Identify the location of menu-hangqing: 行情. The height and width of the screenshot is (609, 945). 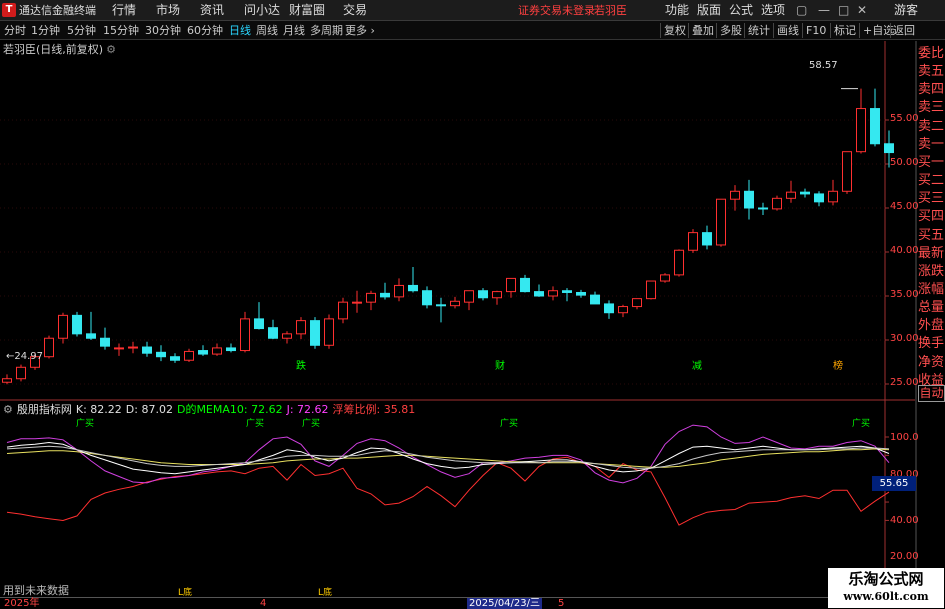
(124, 10).